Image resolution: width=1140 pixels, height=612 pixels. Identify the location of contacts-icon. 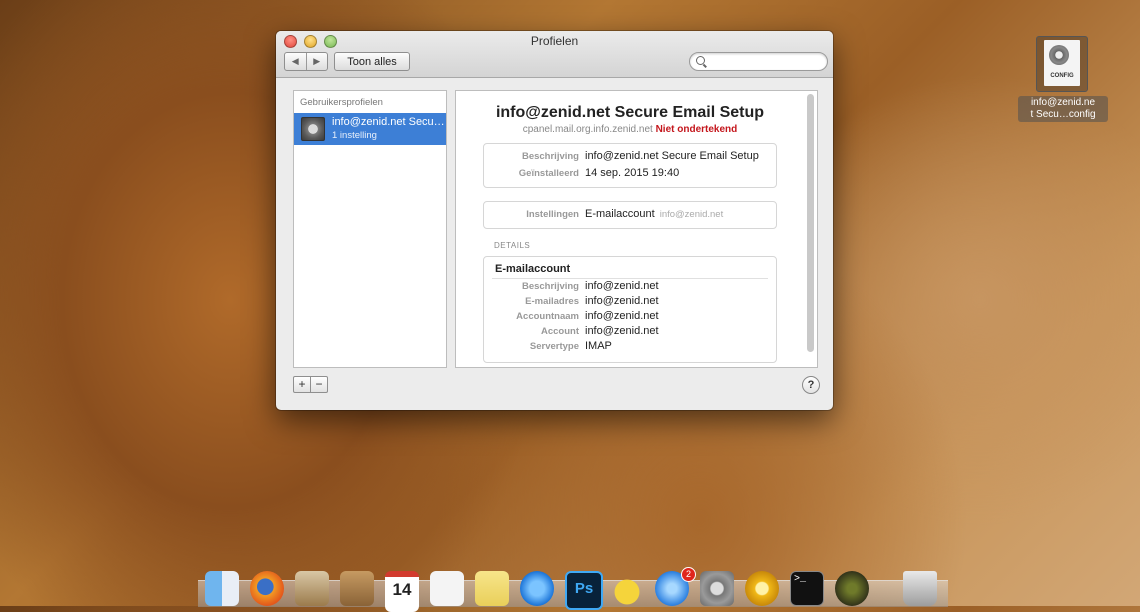
(357, 588).